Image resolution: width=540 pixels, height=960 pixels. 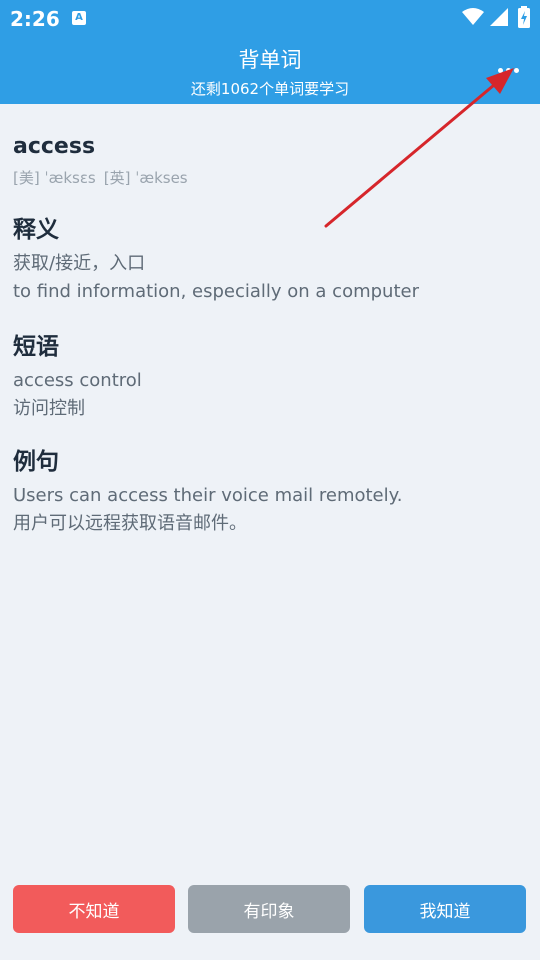 I want to click on more-menu-button, so click(x=508, y=70).